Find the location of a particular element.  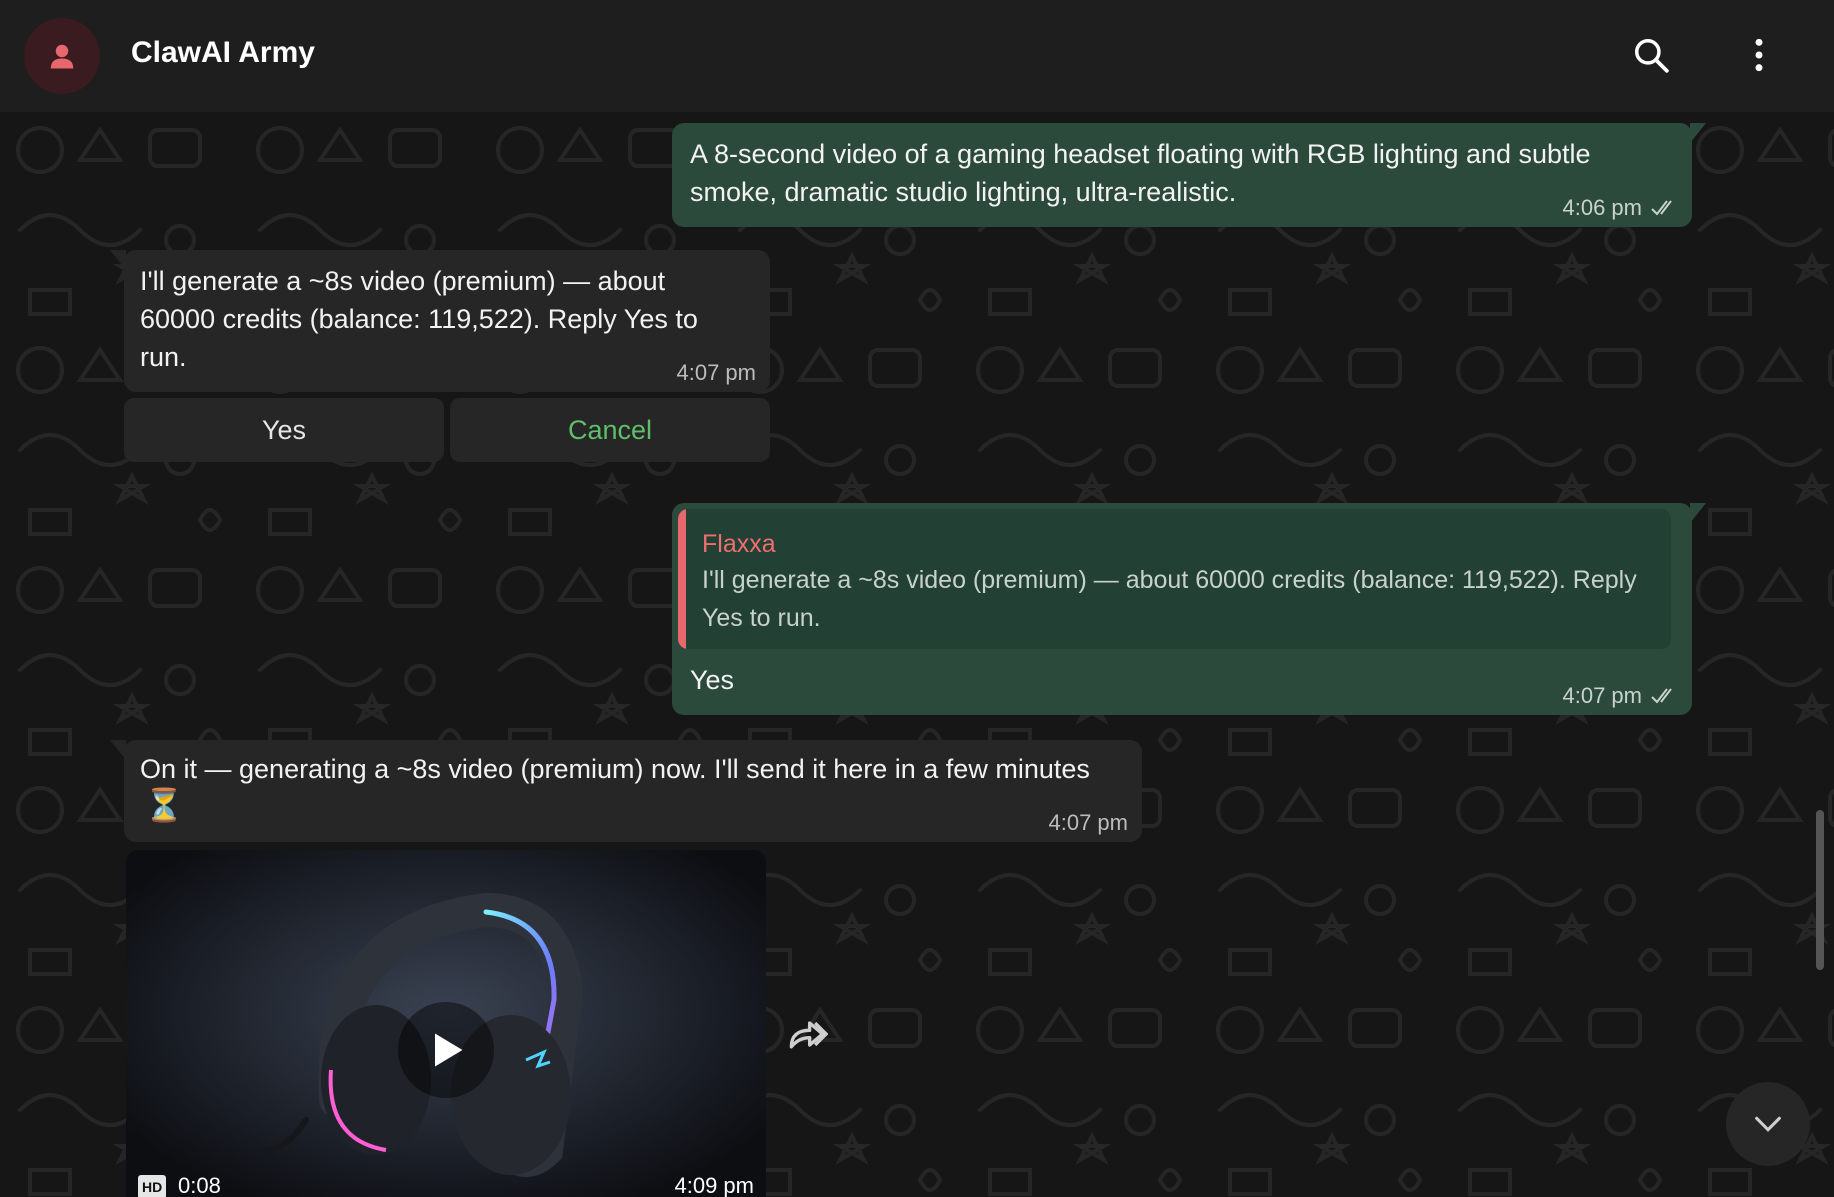

message-time: 4:06 pm is located at coordinates (1602, 207).